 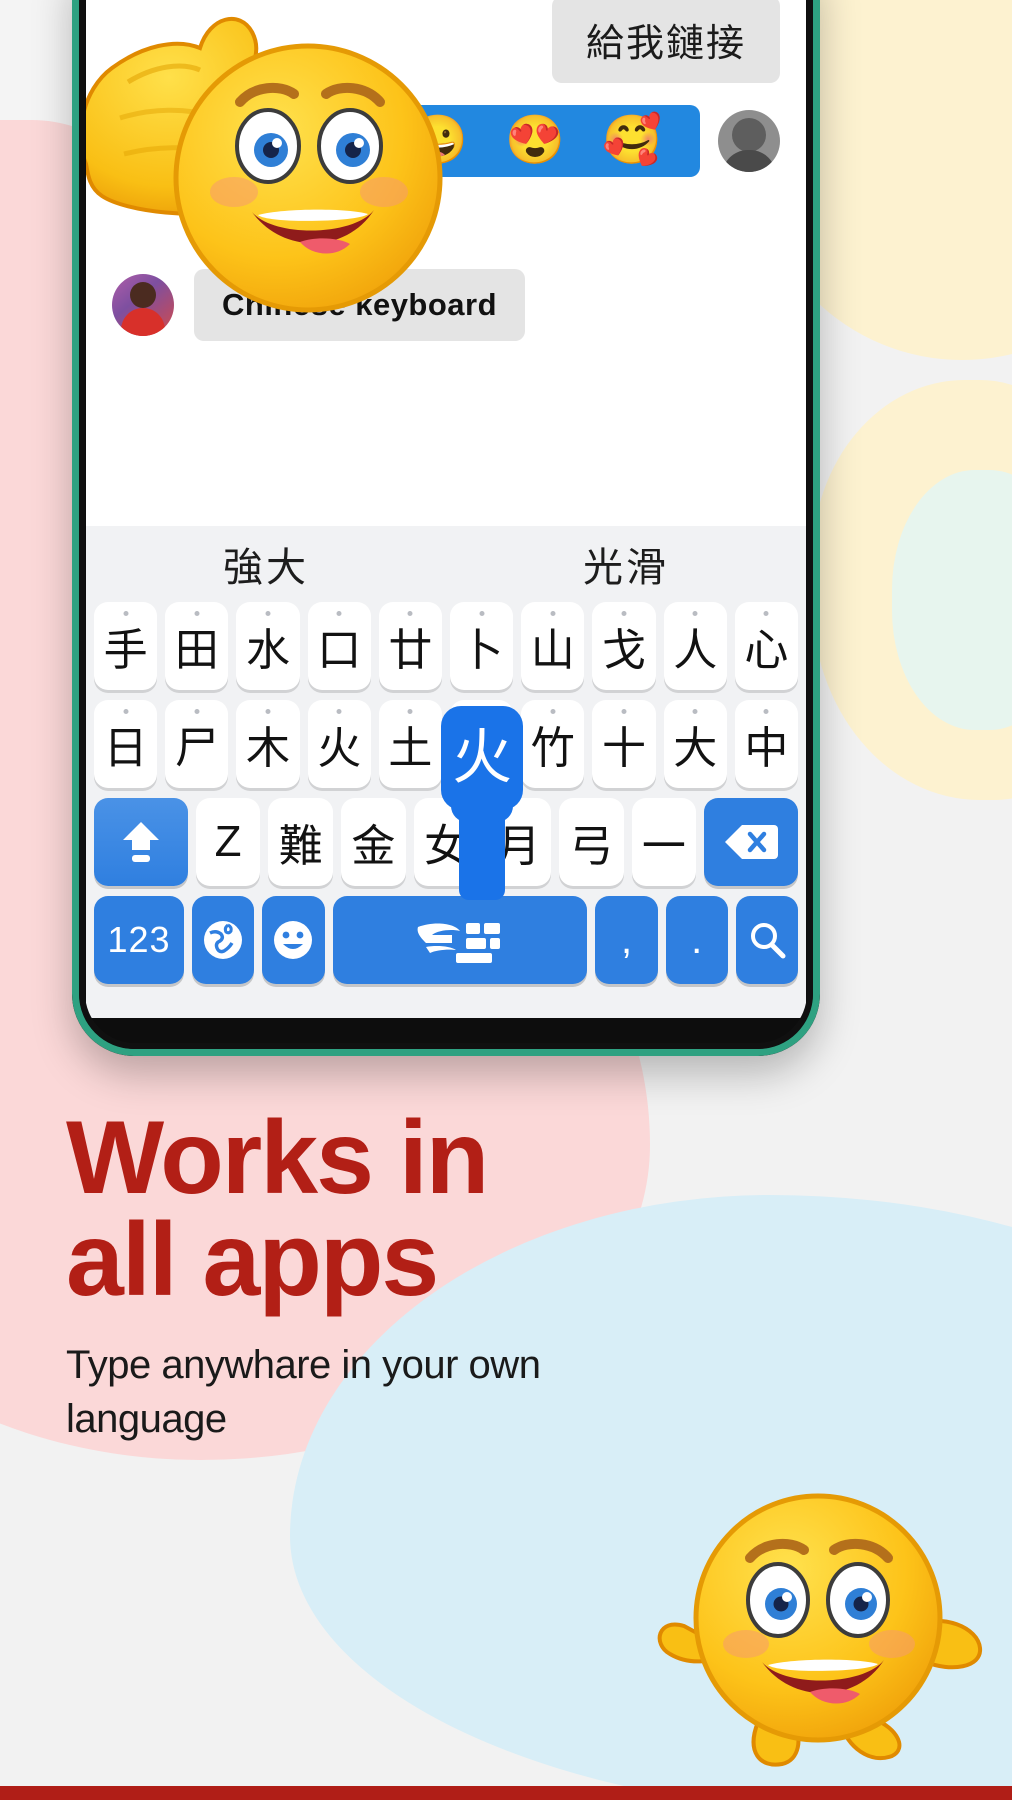 I want to click on key-月: 月, so click(x=518, y=842).